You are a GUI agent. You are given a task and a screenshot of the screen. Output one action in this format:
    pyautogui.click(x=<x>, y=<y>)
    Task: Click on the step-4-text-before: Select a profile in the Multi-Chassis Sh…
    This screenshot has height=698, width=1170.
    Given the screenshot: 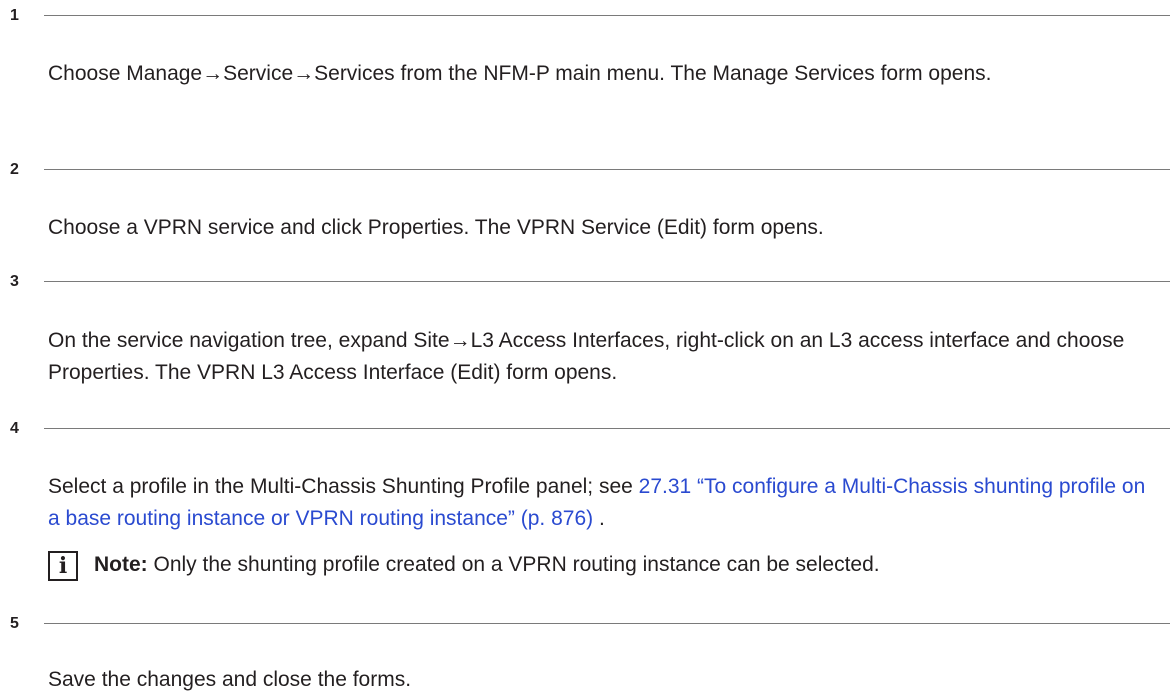 What is the action you would take?
    pyautogui.click(x=343, y=486)
    